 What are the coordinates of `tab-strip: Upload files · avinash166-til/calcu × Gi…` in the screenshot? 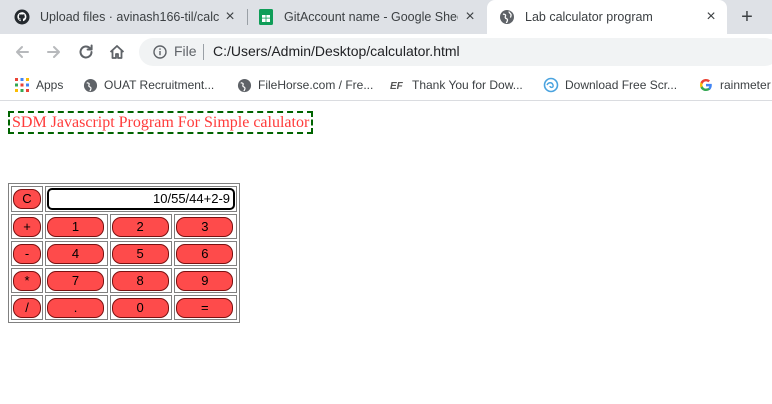 It's located at (386, 17).